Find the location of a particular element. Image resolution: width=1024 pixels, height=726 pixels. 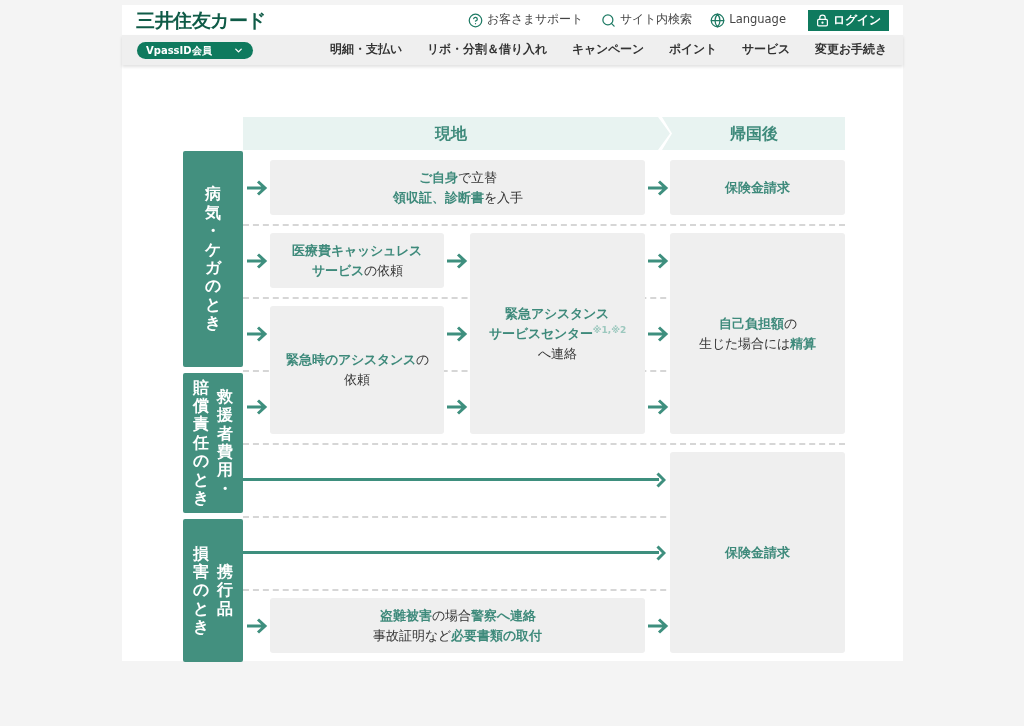

nav-item: 変更お手続き is located at coordinates (851, 50).